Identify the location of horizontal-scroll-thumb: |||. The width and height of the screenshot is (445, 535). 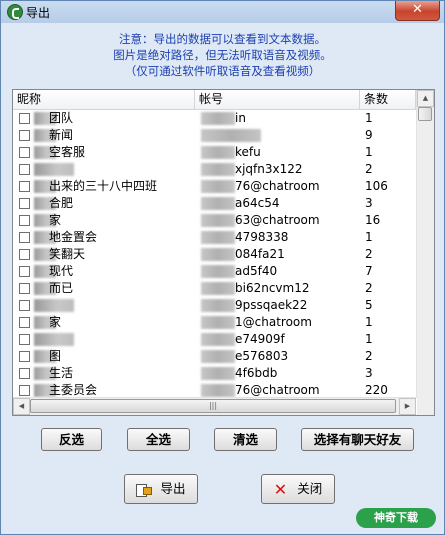
(213, 406).